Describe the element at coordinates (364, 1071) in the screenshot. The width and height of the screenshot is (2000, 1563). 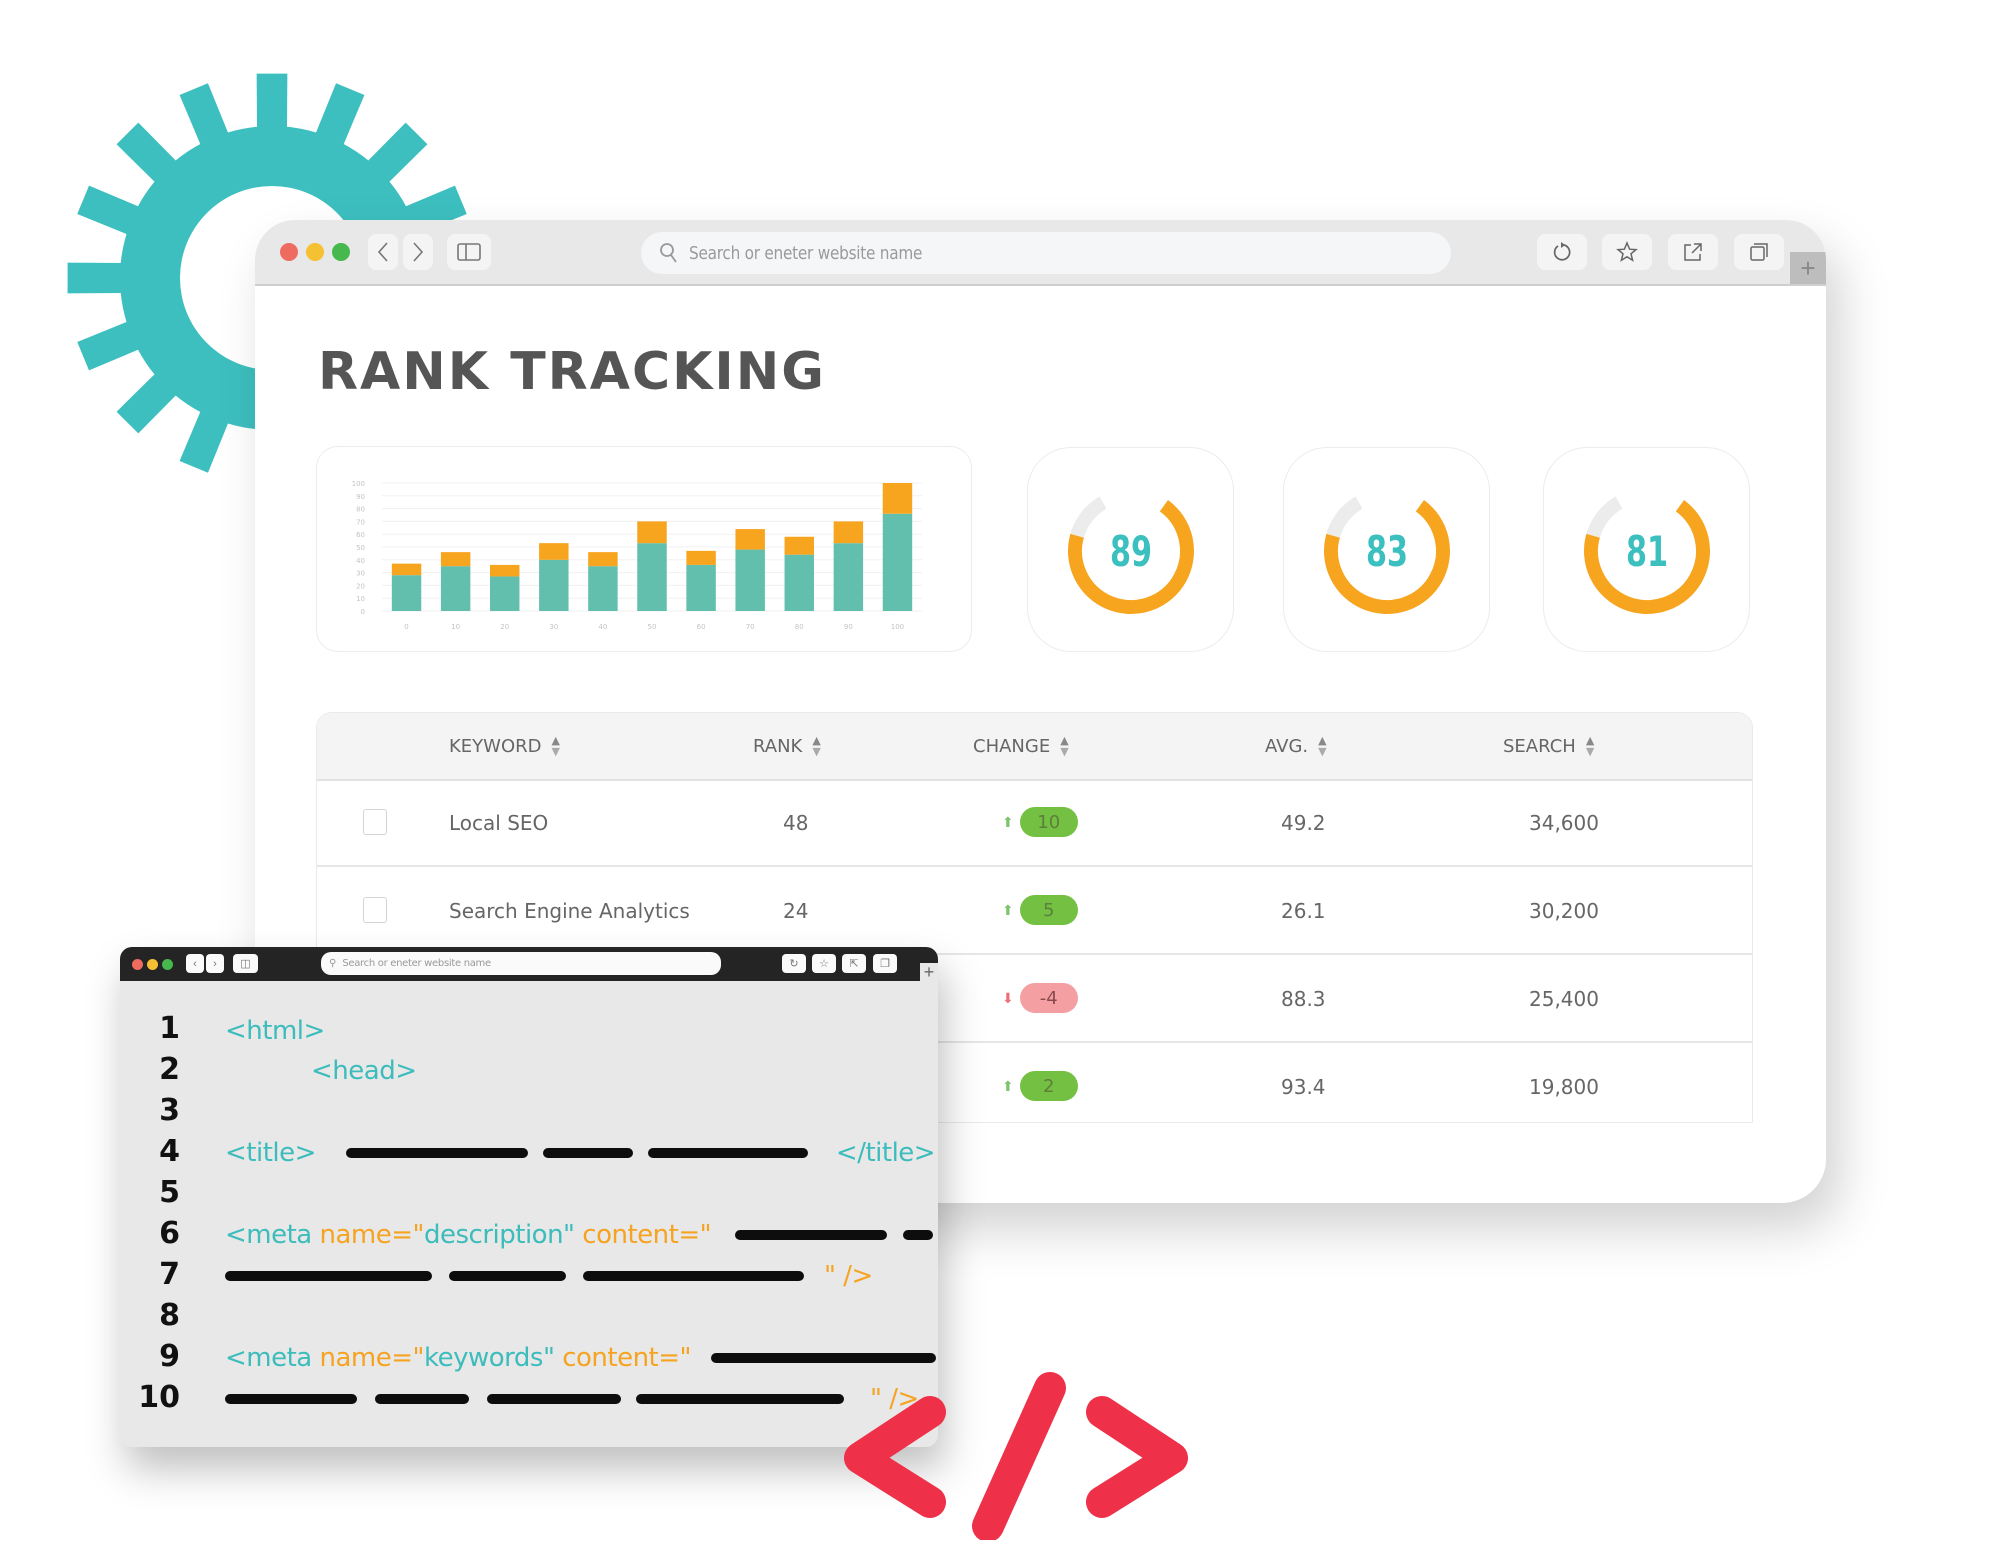
I see `code-line: <head>` at that location.